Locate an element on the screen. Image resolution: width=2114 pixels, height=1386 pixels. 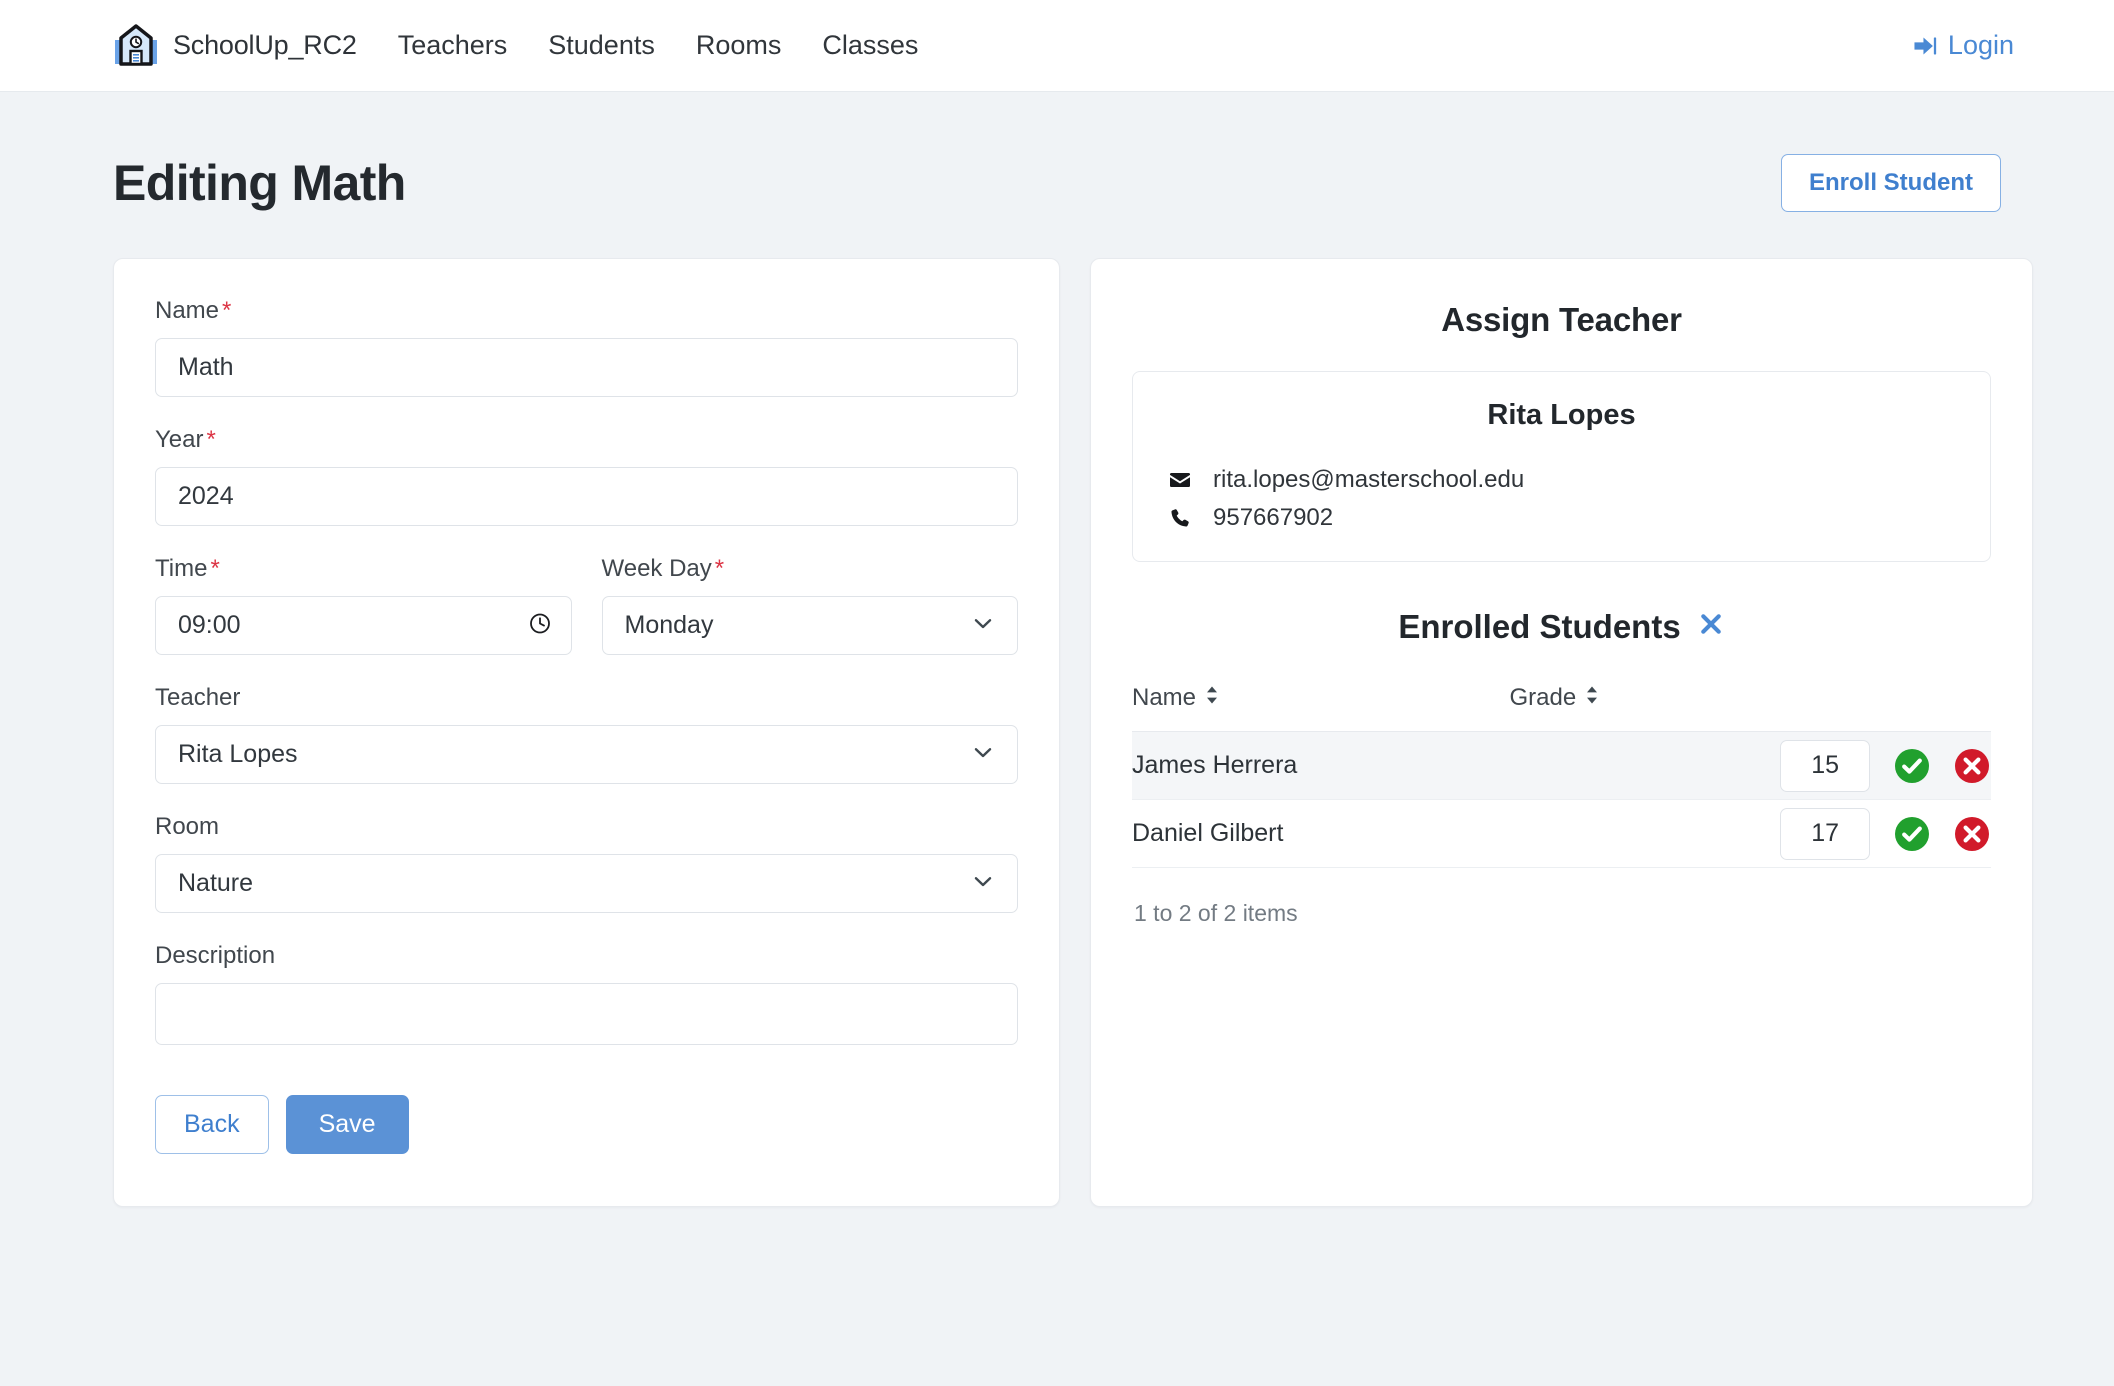
table-header-row: Name Grade is located at coordinates (1561, 708).